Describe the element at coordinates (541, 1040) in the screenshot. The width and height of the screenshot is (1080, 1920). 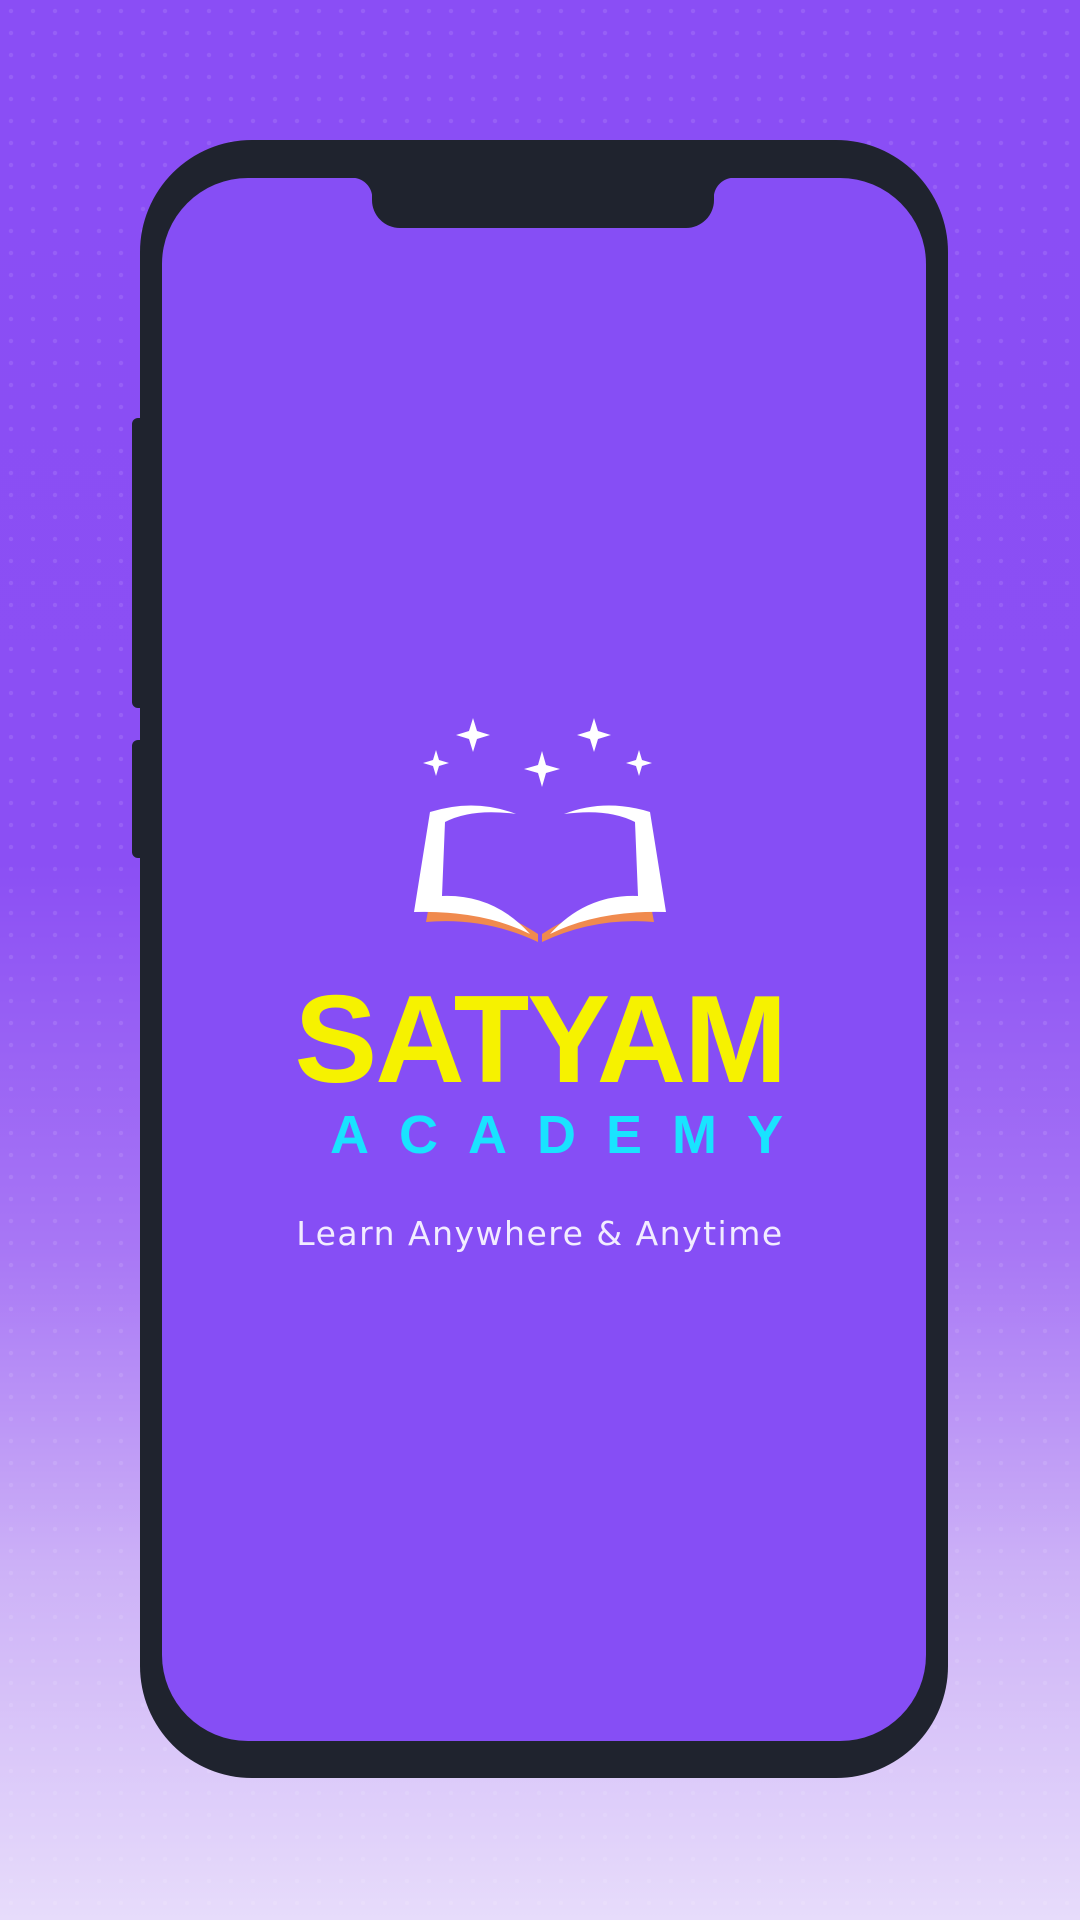
I see `brand-name: SATYAM` at that location.